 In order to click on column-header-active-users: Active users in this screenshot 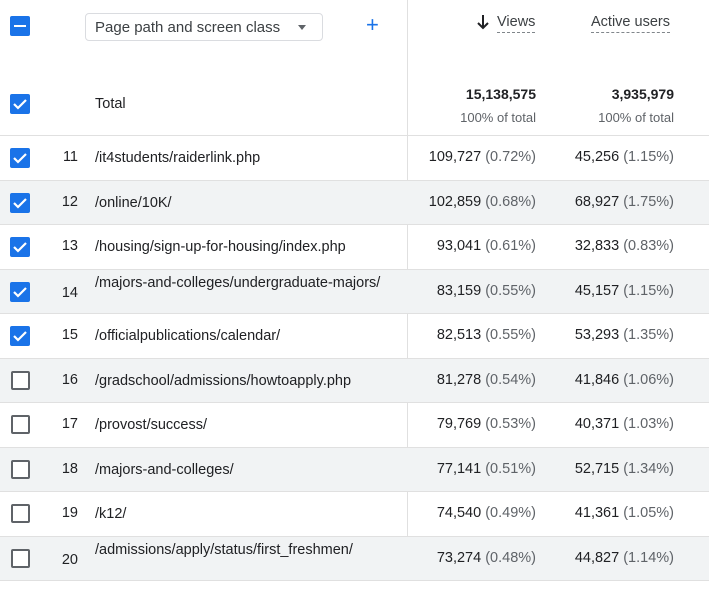, I will do `click(630, 23)`.